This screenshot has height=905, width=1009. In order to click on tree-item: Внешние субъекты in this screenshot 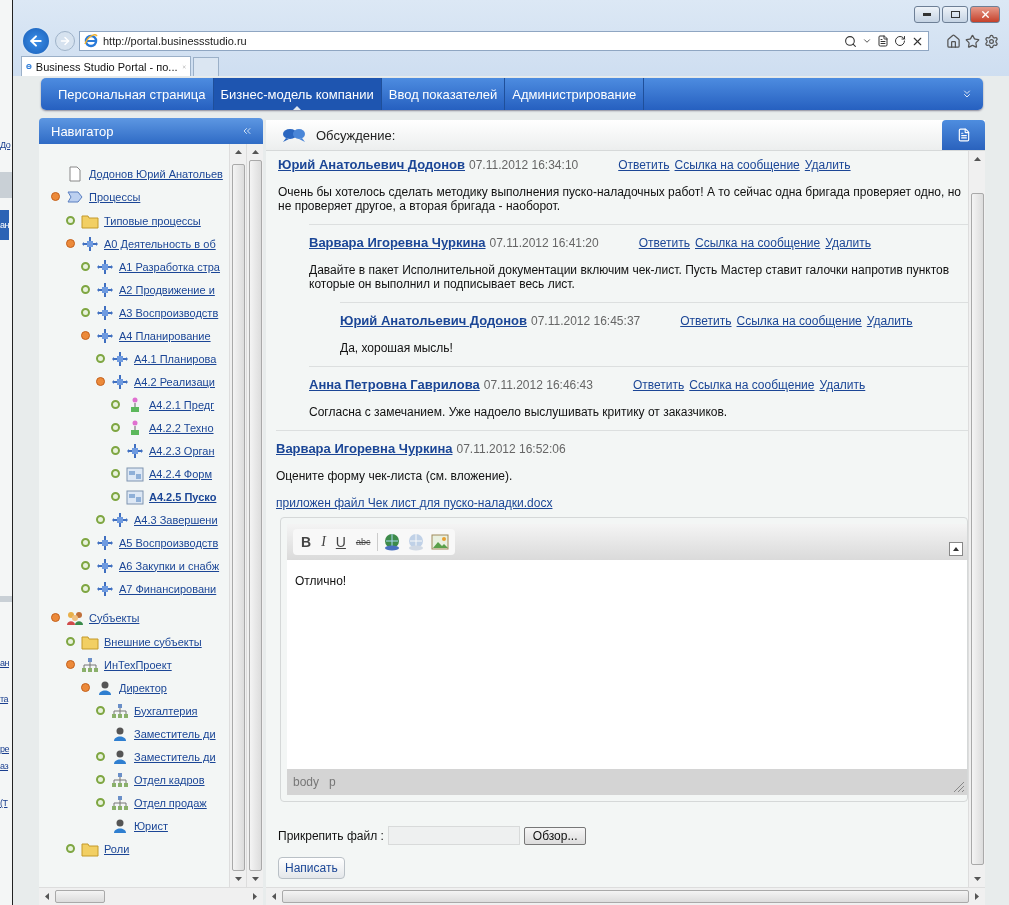, I will do `click(153, 641)`.